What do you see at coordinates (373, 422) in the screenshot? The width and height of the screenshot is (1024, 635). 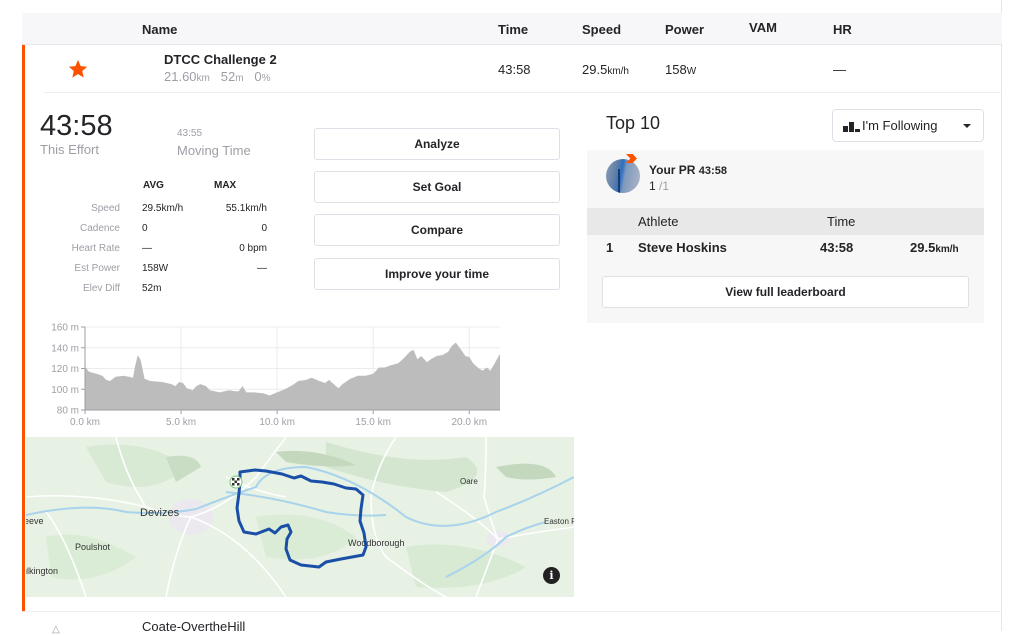 I see `x-tick-label: 15.0 km` at bounding box center [373, 422].